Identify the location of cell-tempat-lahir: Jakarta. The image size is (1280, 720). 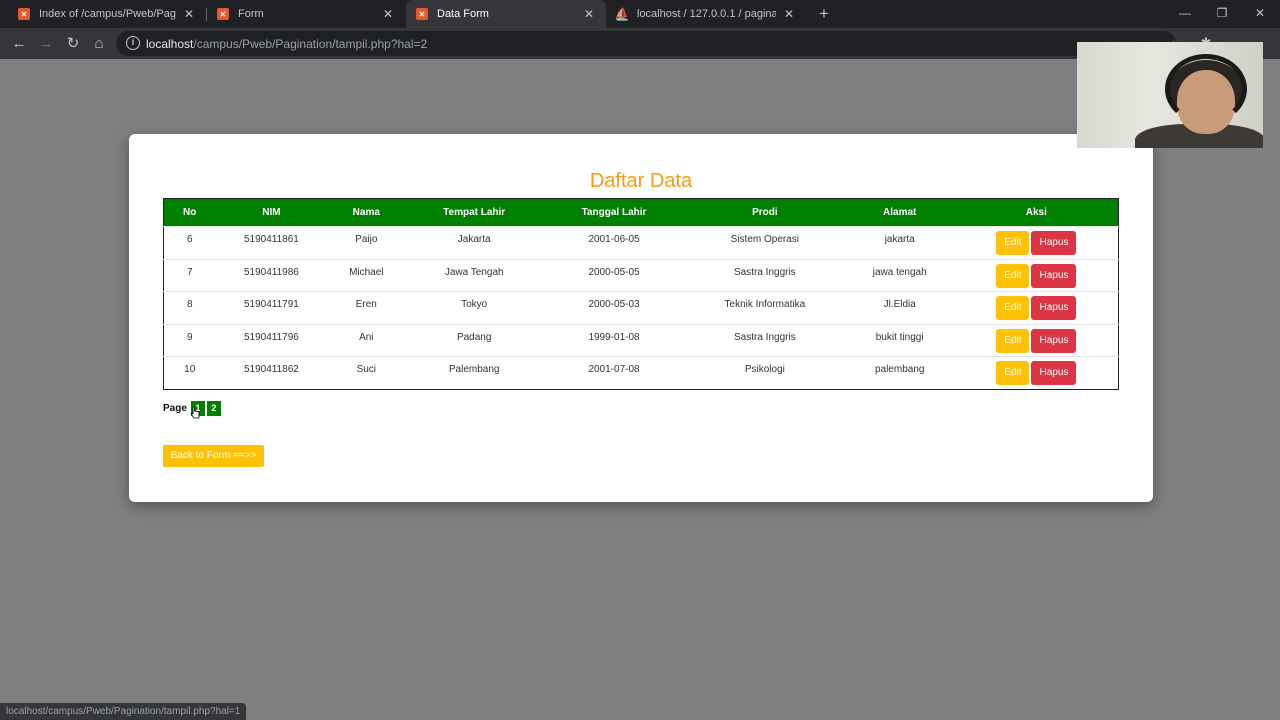
(474, 243).